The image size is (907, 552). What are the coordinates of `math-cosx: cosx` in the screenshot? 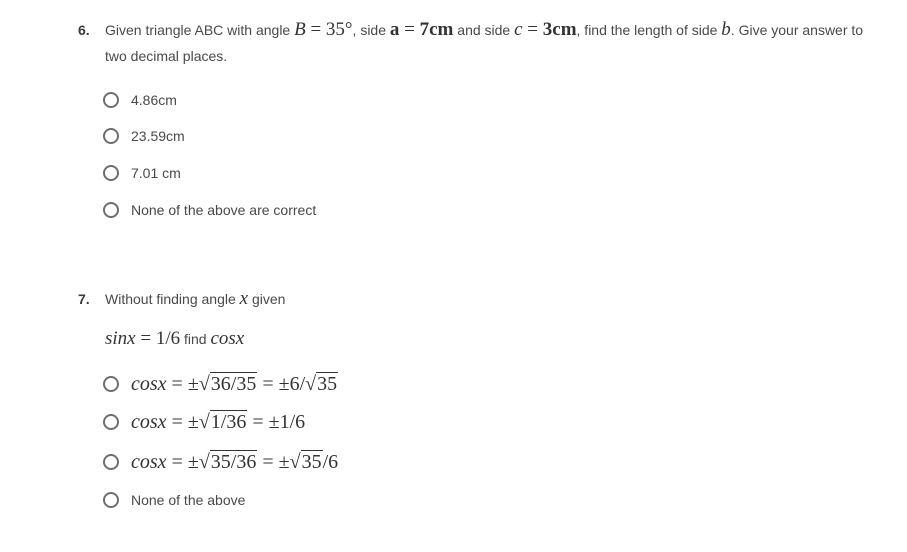 It's located at (227, 338).